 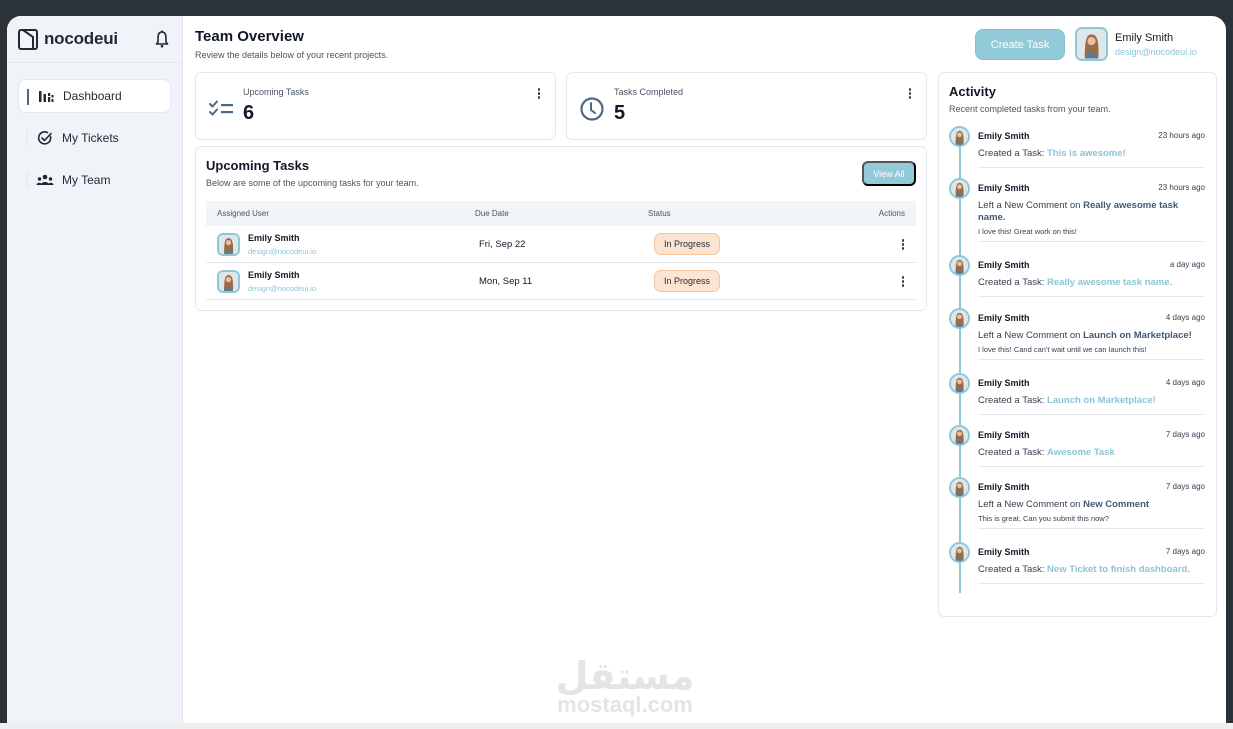 What do you see at coordinates (891, 213) in the screenshot?
I see `column-header: Actions` at bounding box center [891, 213].